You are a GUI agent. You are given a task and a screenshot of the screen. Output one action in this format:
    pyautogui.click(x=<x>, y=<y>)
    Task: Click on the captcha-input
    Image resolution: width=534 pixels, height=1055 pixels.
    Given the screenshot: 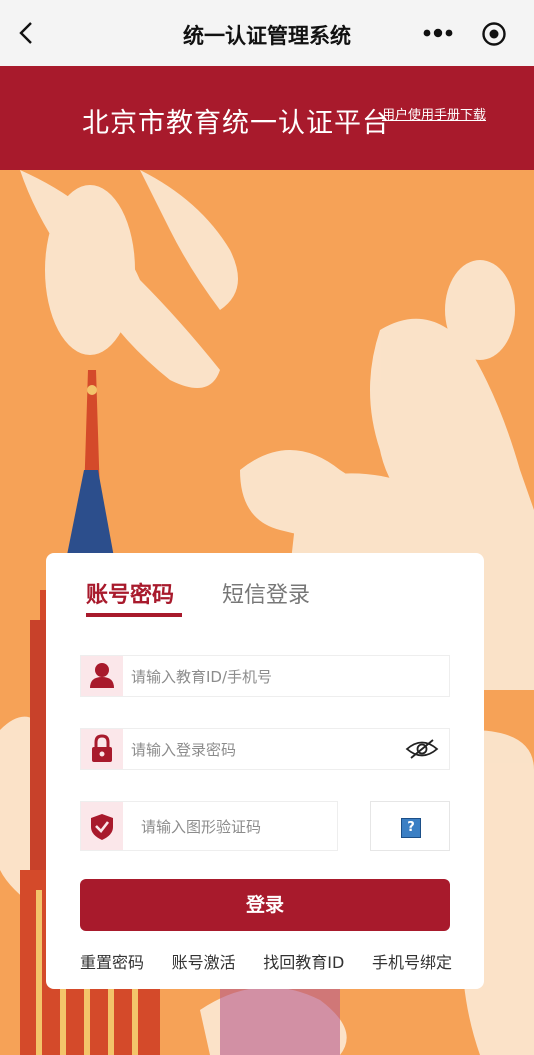 What is the action you would take?
    pyautogui.click(x=236, y=827)
    